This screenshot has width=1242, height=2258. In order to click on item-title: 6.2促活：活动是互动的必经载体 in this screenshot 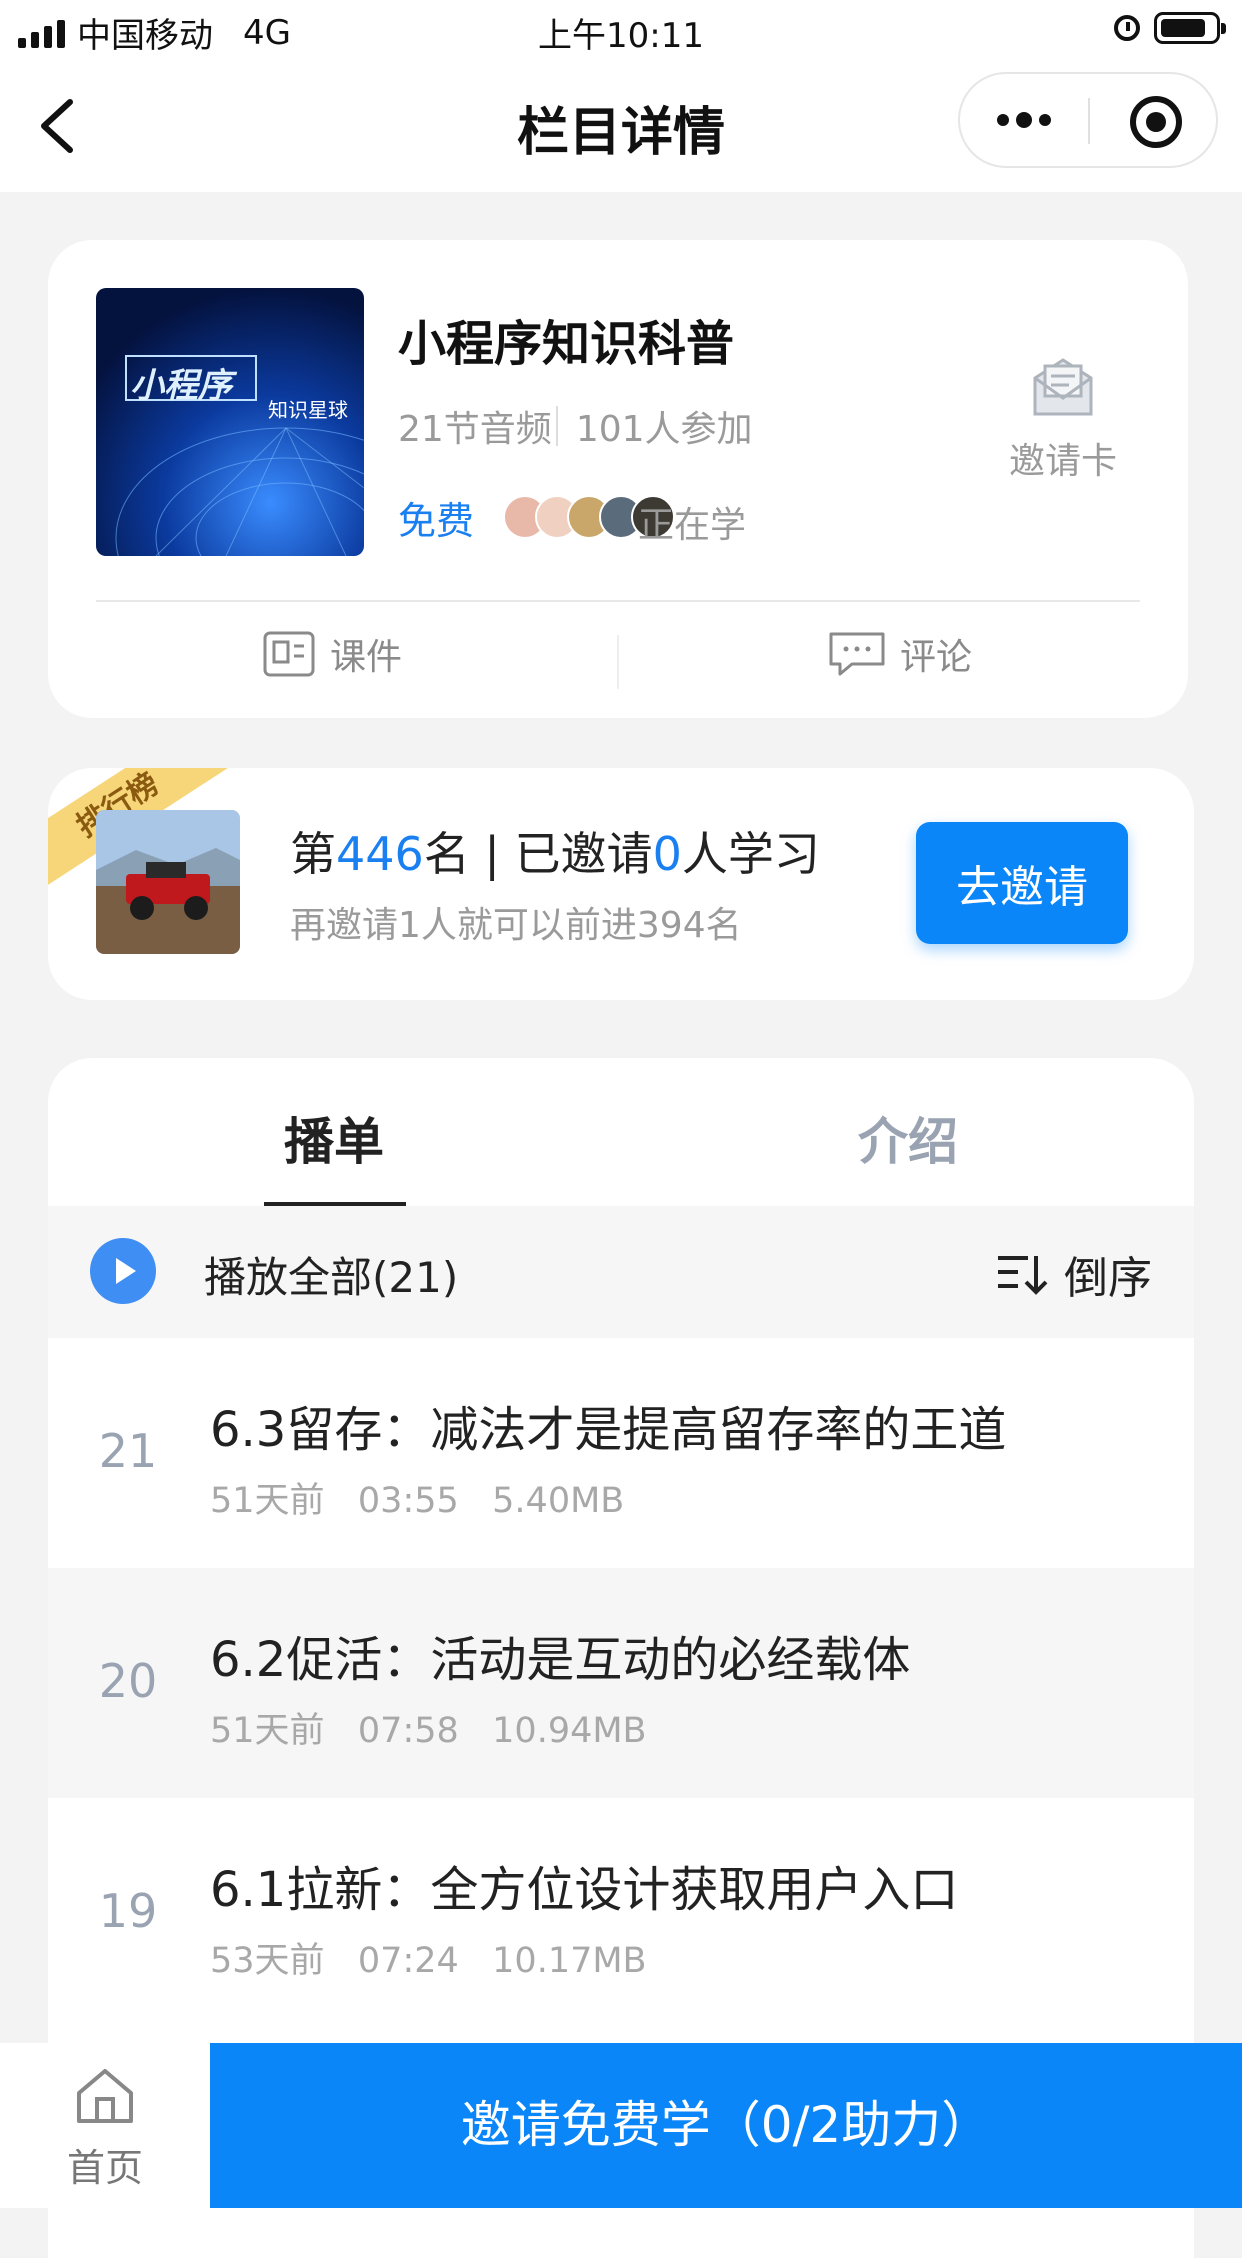, I will do `click(560, 1660)`.